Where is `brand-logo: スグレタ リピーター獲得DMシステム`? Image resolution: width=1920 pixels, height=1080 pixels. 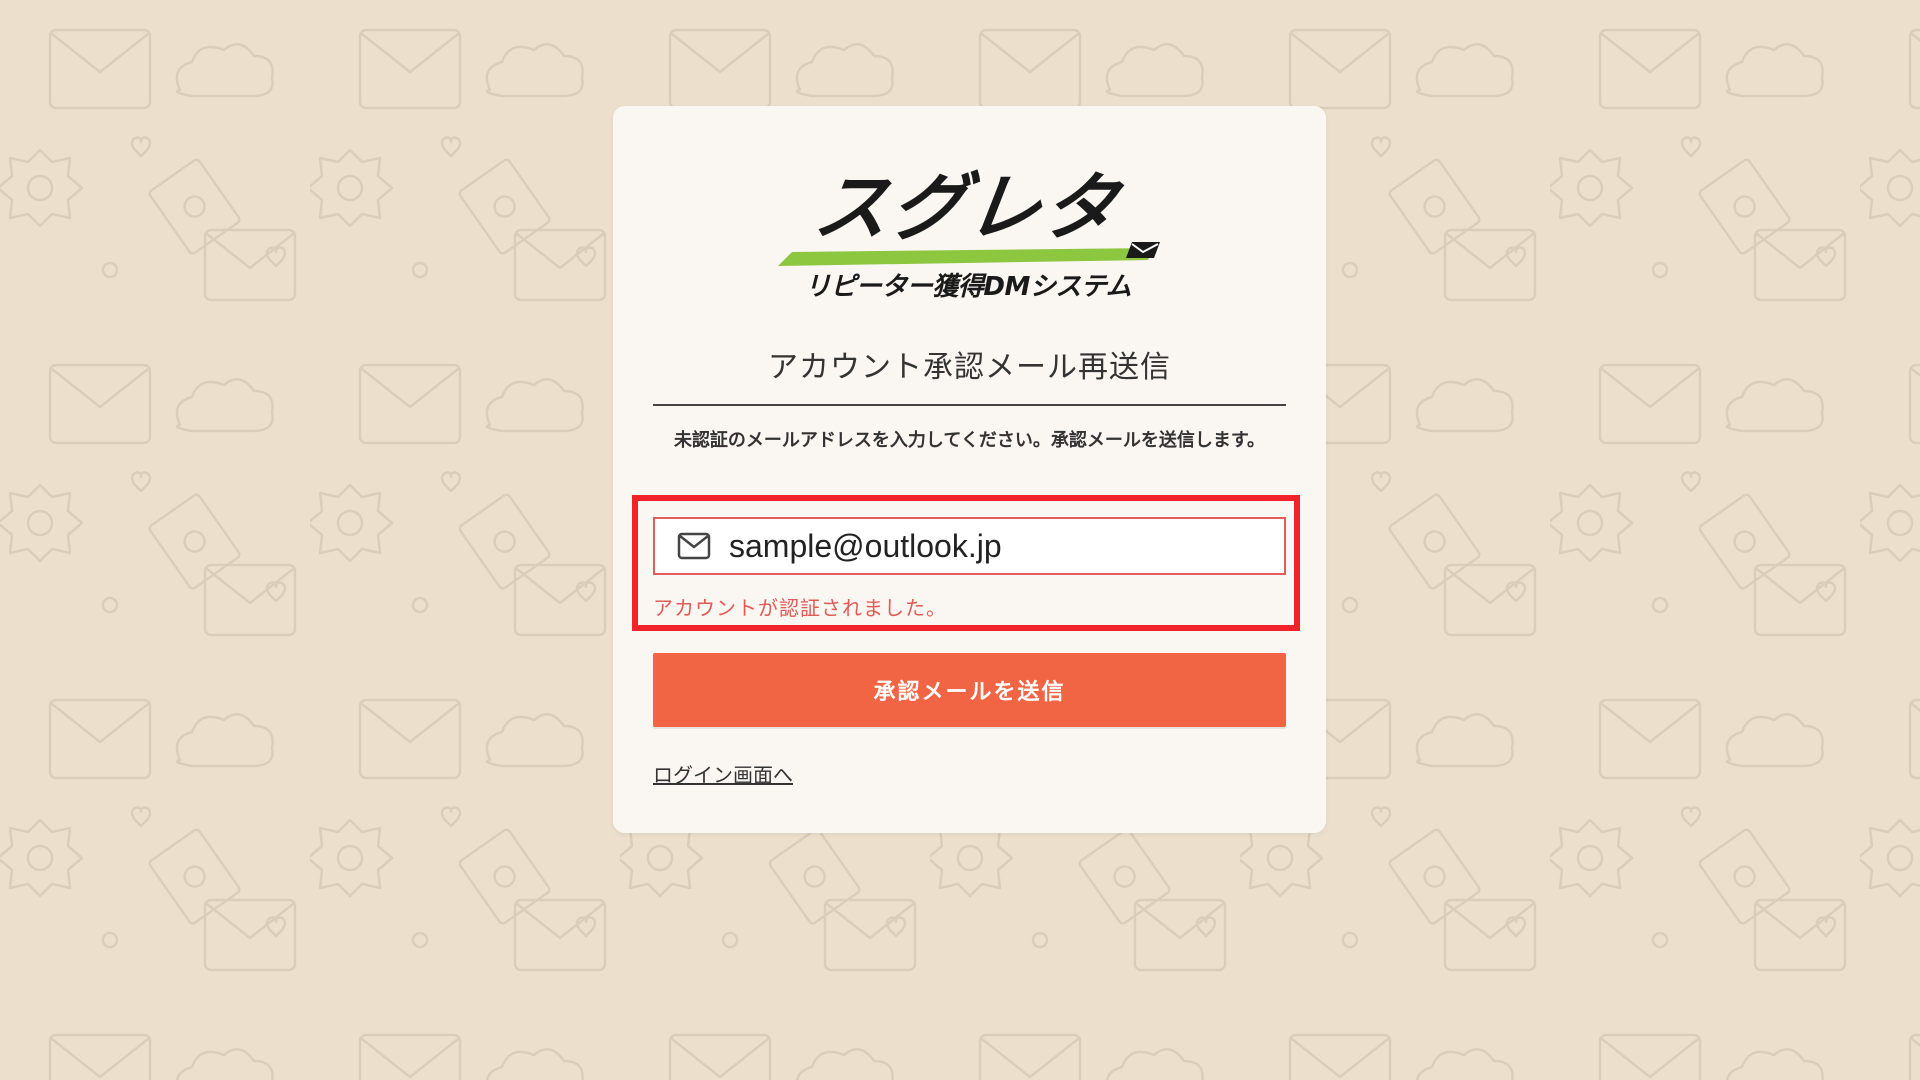
brand-logo: スグレタ リピーター獲得DMシステム is located at coordinates (968, 228).